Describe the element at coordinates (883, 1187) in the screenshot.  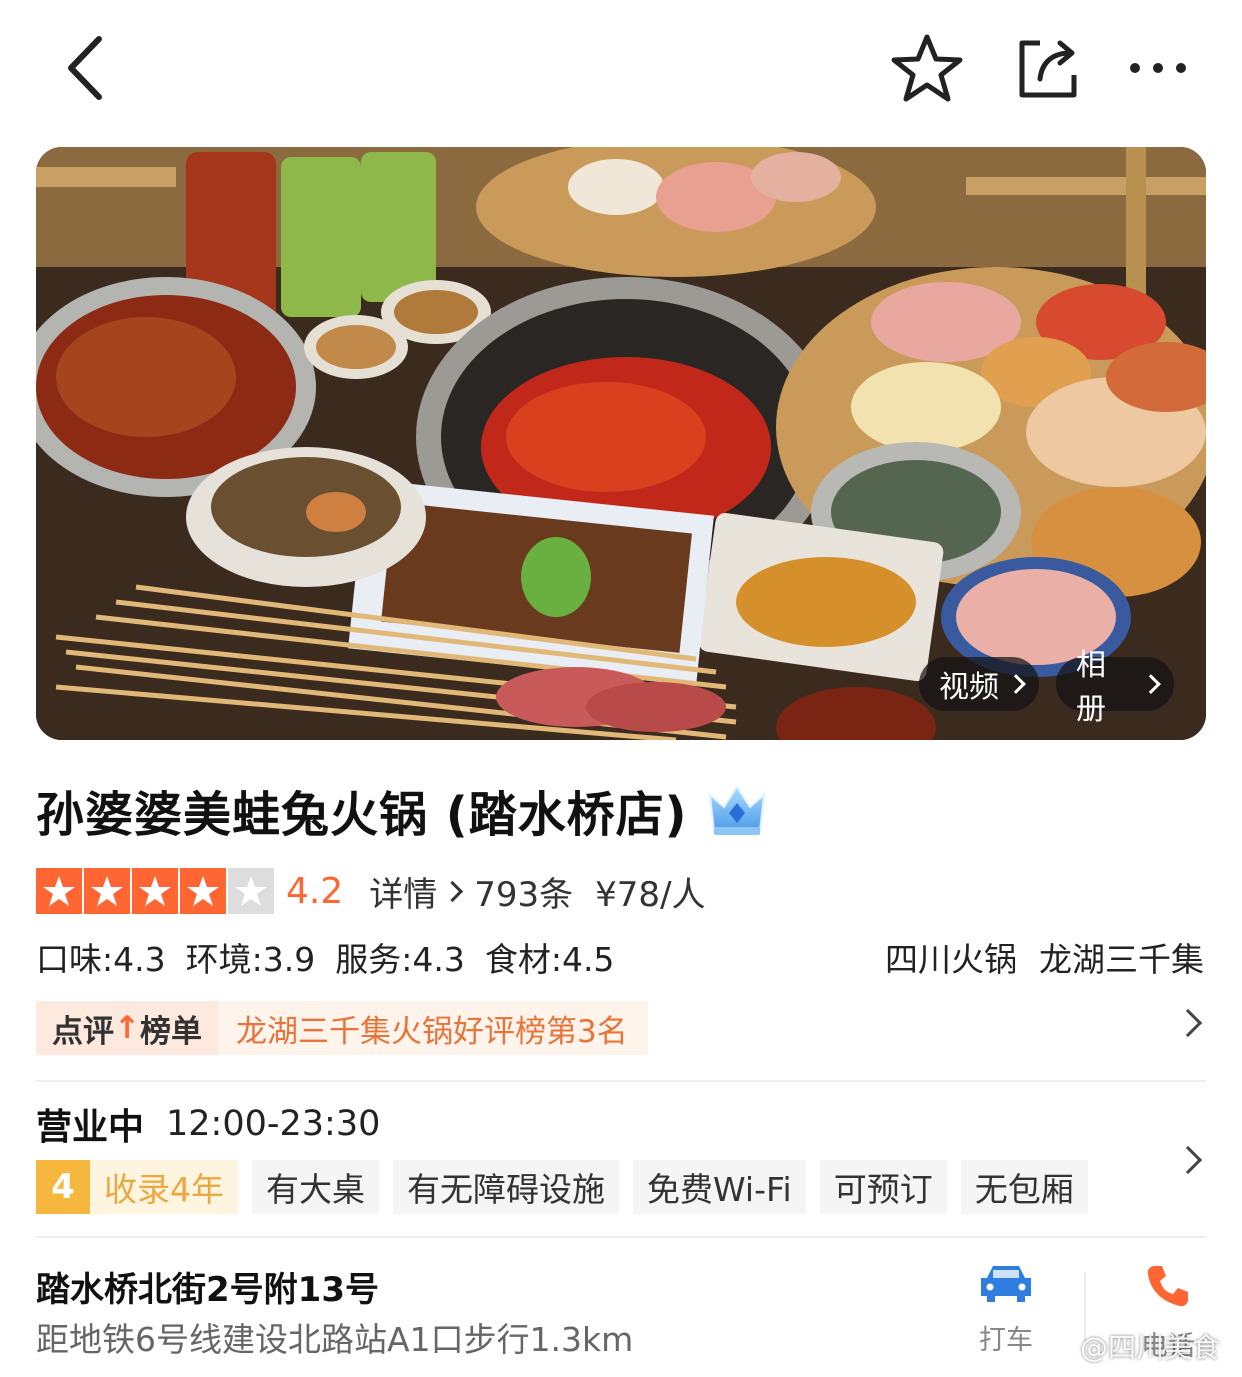
I see `facility-tag: 可预订` at that location.